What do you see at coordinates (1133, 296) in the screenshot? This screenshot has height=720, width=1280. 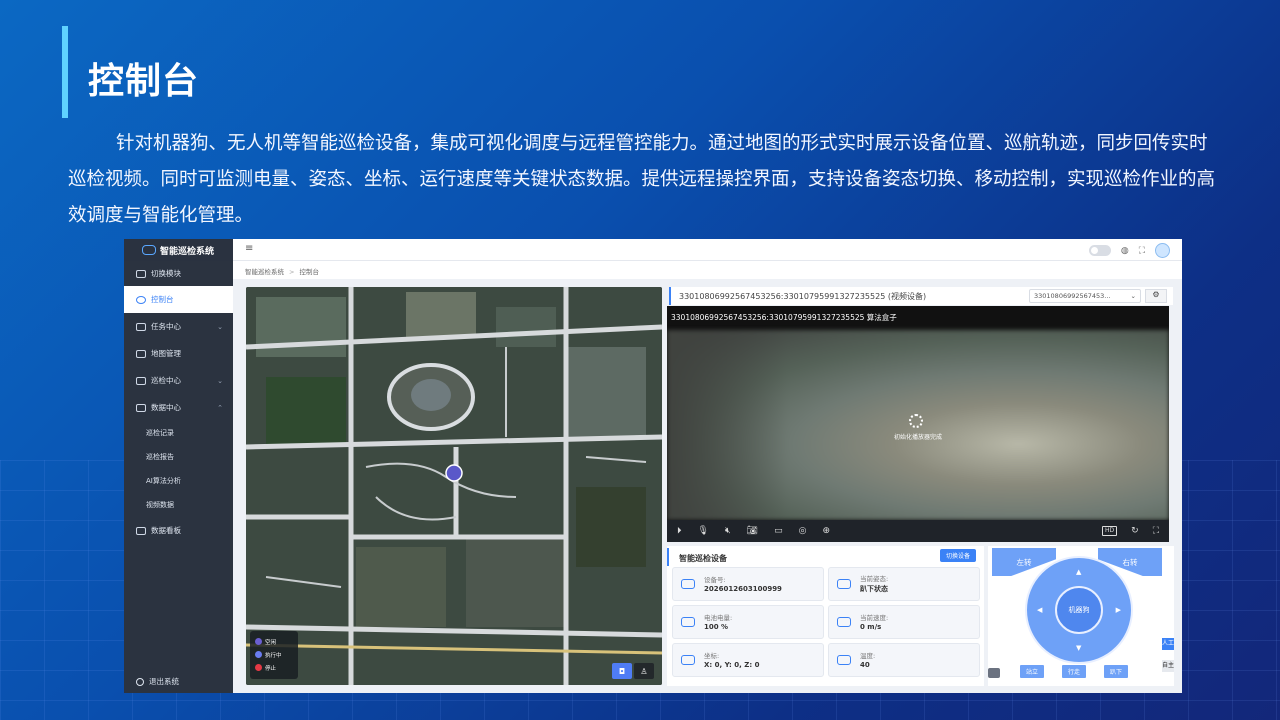 I see `chevron-down-icon: ⌄` at bounding box center [1133, 296].